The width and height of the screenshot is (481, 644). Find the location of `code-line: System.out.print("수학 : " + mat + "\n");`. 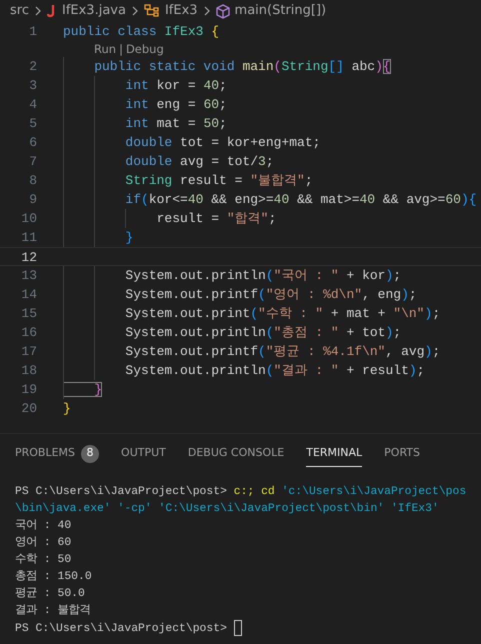

code-line: System.out.print("수학 : " + mat + "\n"); is located at coordinates (282, 313).